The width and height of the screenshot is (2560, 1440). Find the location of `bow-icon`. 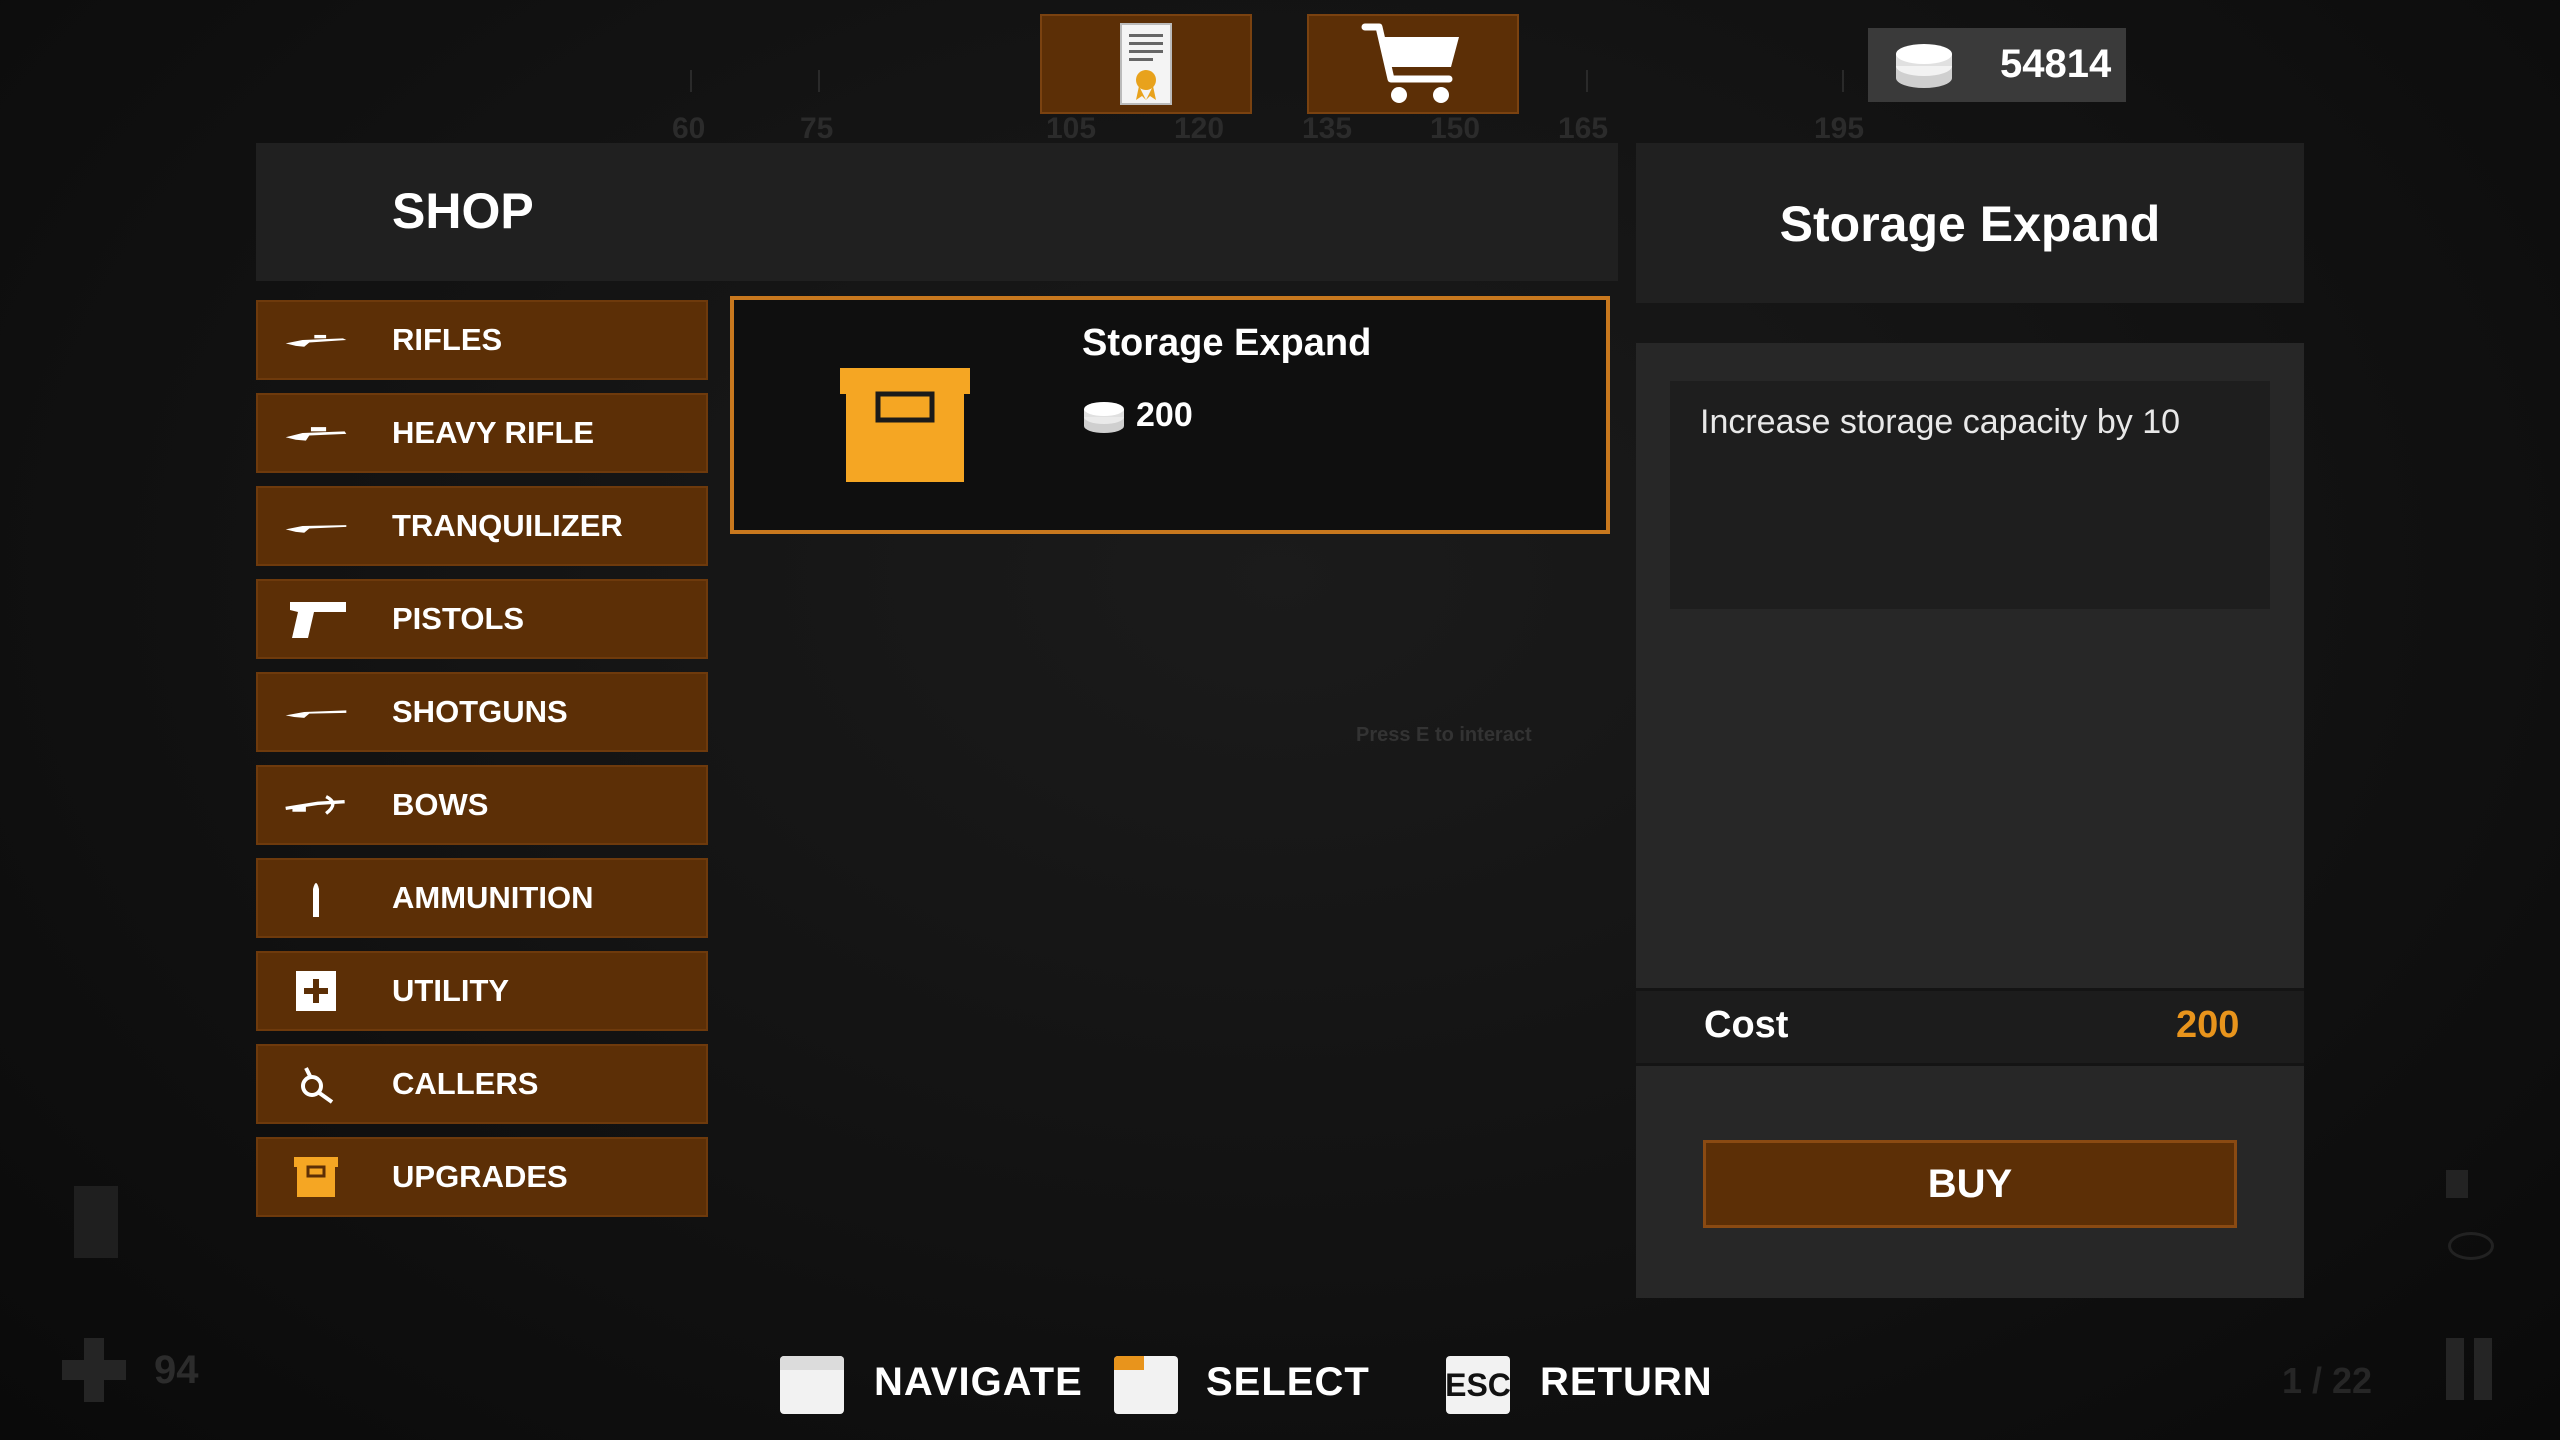

bow-icon is located at coordinates (316, 805).